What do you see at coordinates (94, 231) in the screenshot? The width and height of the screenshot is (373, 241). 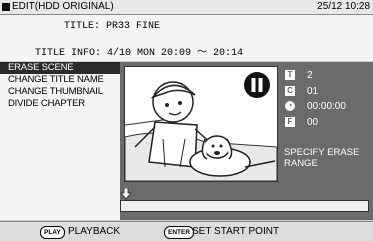 I see `playback-label: PLAYBACK` at bounding box center [94, 231].